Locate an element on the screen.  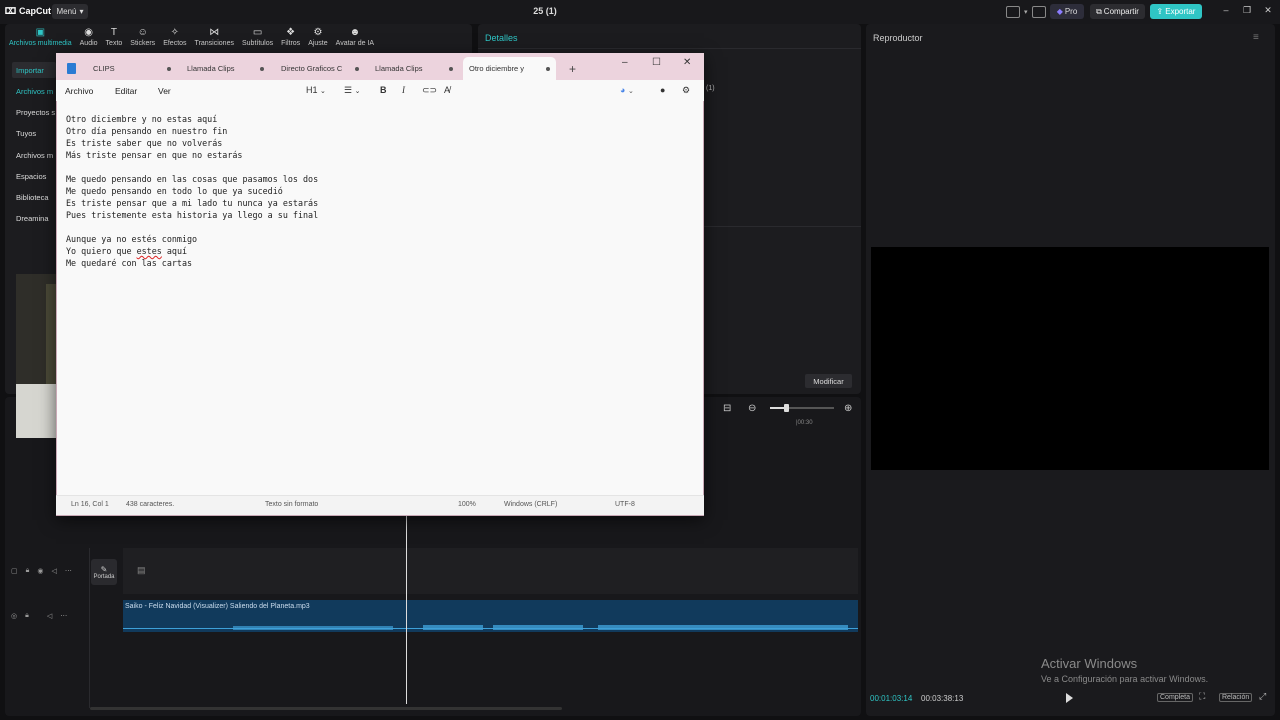
tool-text: T Texto is located at coordinates (114, 38).